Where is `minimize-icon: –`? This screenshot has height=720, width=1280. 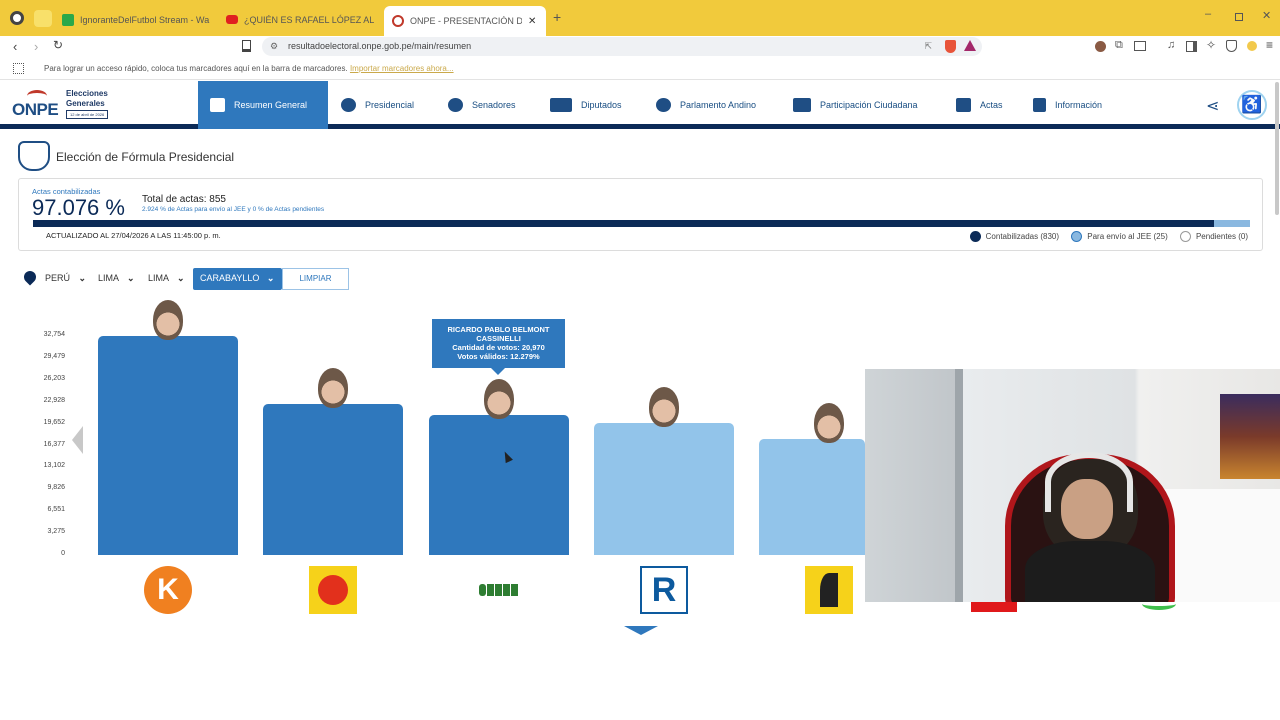 minimize-icon: – is located at coordinates (1208, 14).